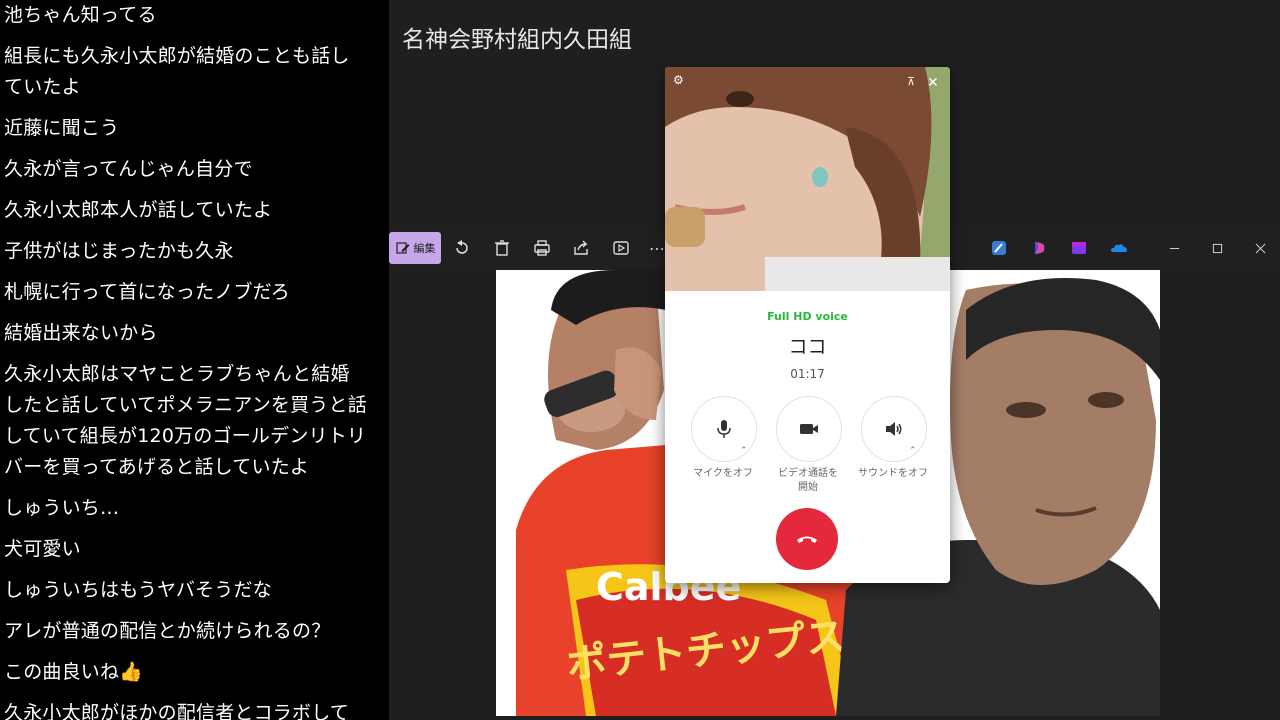 Image resolution: width=1280 pixels, height=720 pixels. Describe the element at coordinates (81, 333) in the screenshot. I see `chat-message: 結婚出来ないから` at that location.